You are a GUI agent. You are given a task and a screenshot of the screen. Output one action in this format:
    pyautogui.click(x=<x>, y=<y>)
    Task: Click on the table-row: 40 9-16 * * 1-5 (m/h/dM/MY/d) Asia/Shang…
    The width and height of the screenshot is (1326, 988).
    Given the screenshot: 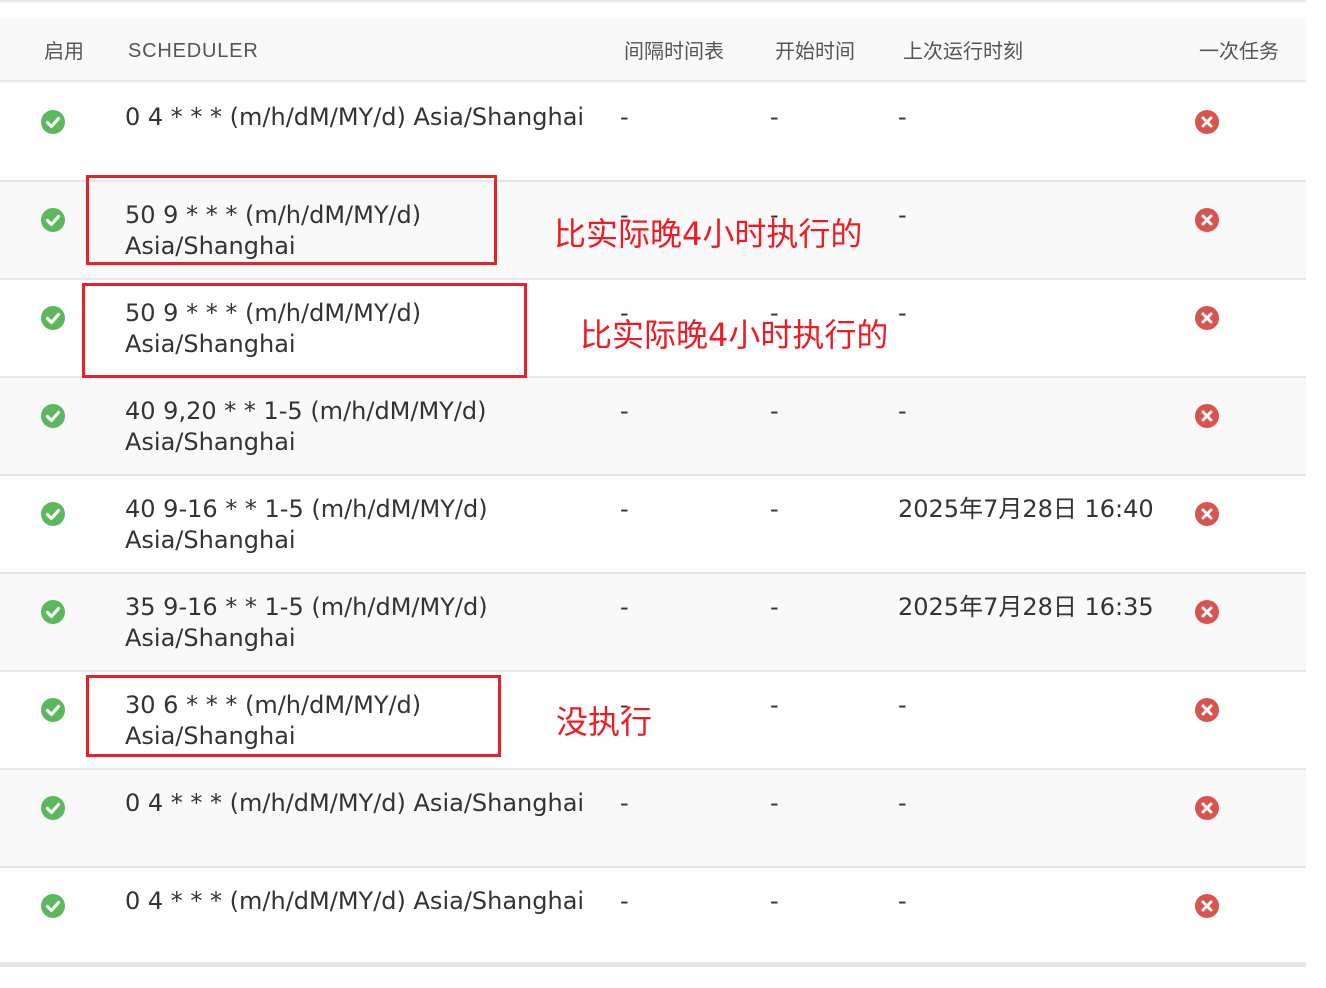 What is the action you would take?
    pyautogui.click(x=653, y=525)
    